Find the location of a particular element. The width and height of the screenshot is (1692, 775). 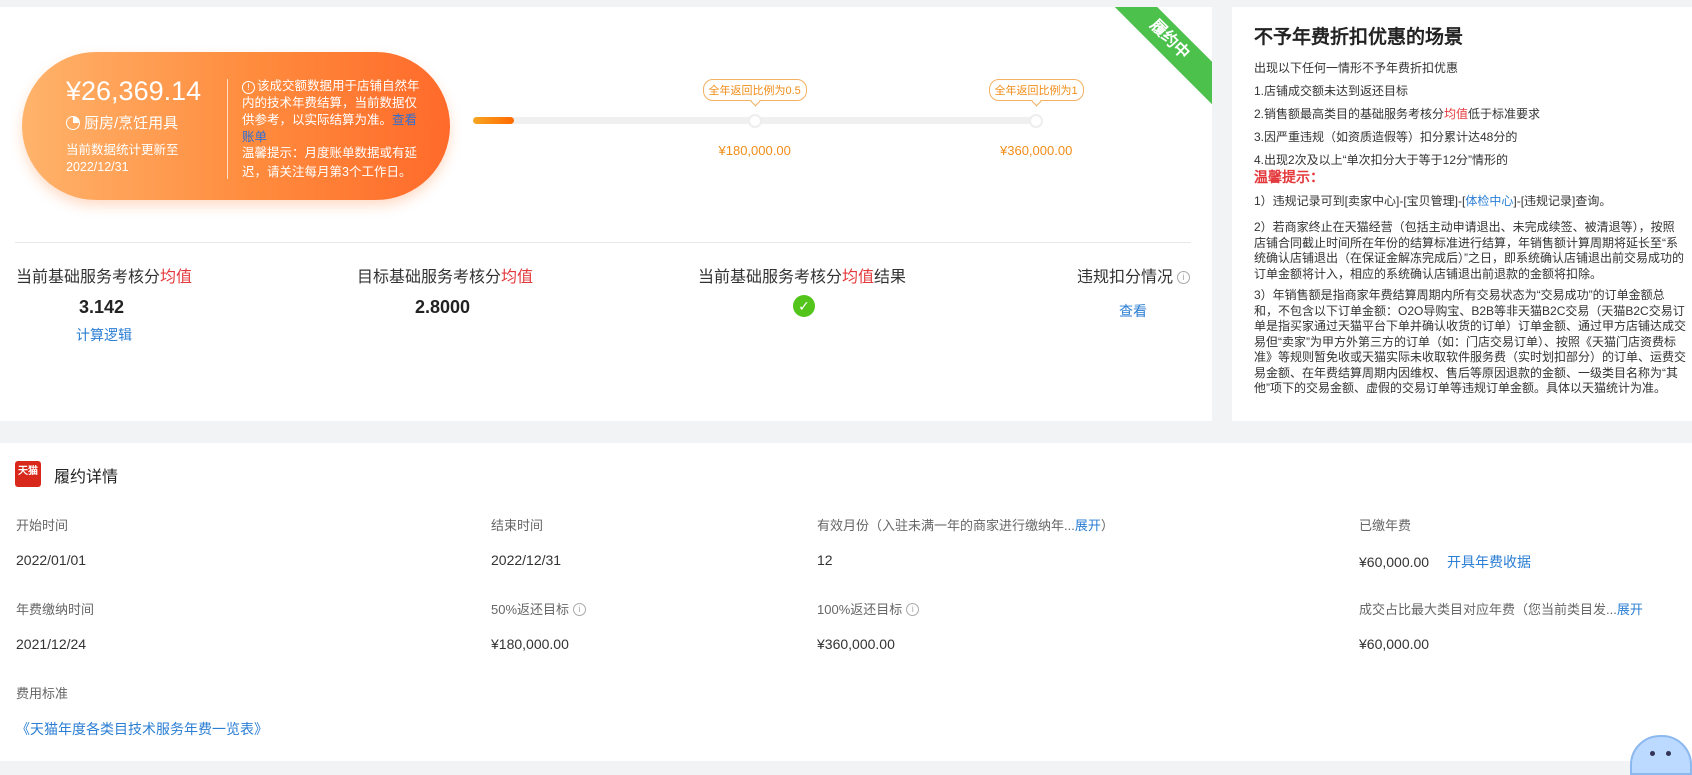

category-row: 厨房/烹饪用具 is located at coordinates (122, 122).